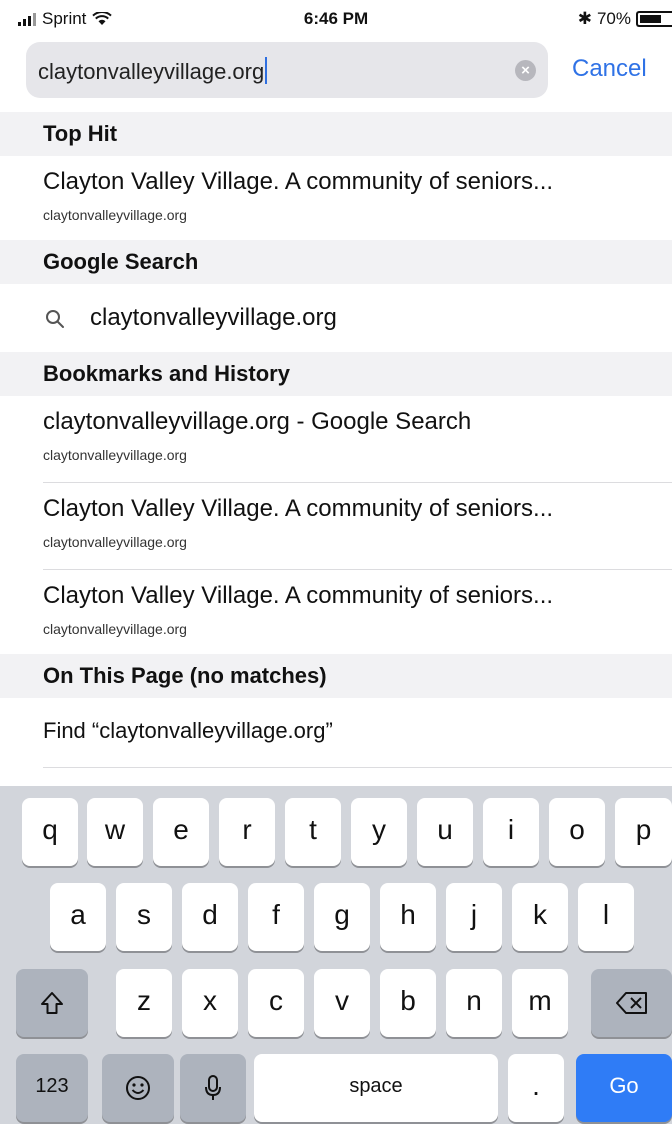  What do you see at coordinates (257, 421) in the screenshot?
I see `history-item-title: claytonvalleyvillage.org - Google Search` at bounding box center [257, 421].